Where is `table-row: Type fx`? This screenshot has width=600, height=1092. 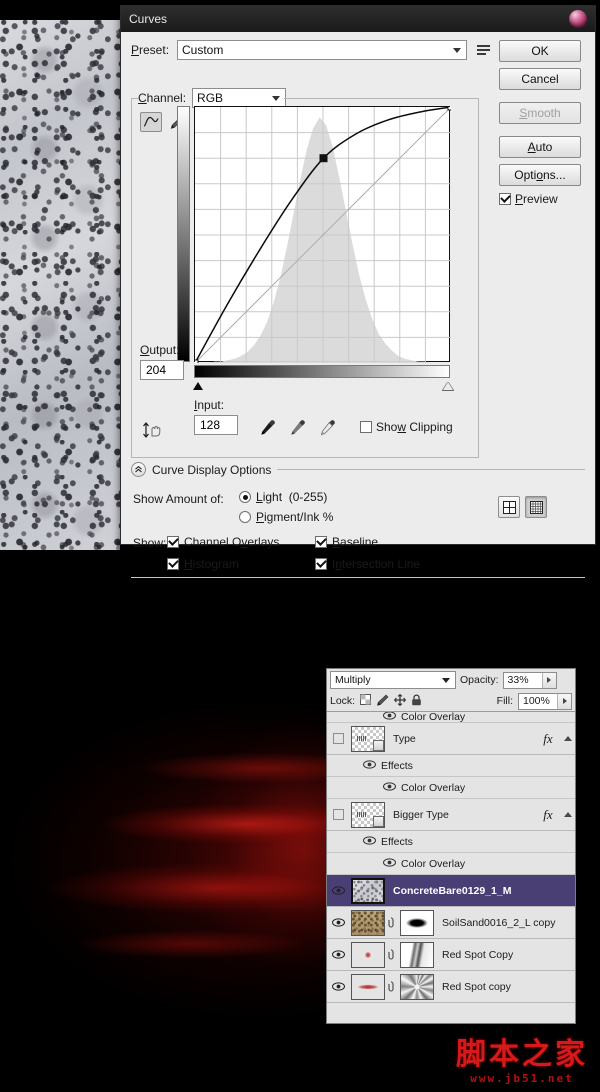 table-row: Type fx is located at coordinates (451, 739).